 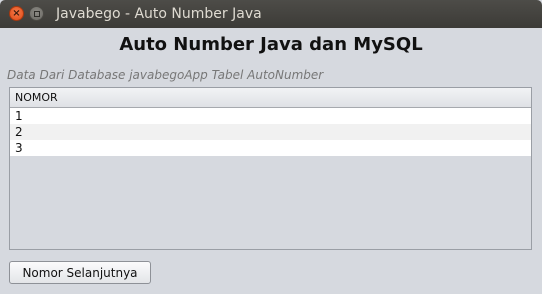 What do you see at coordinates (270, 132) in the screenshot?
I see `table-row: 2` at bounding box center [270, 132].